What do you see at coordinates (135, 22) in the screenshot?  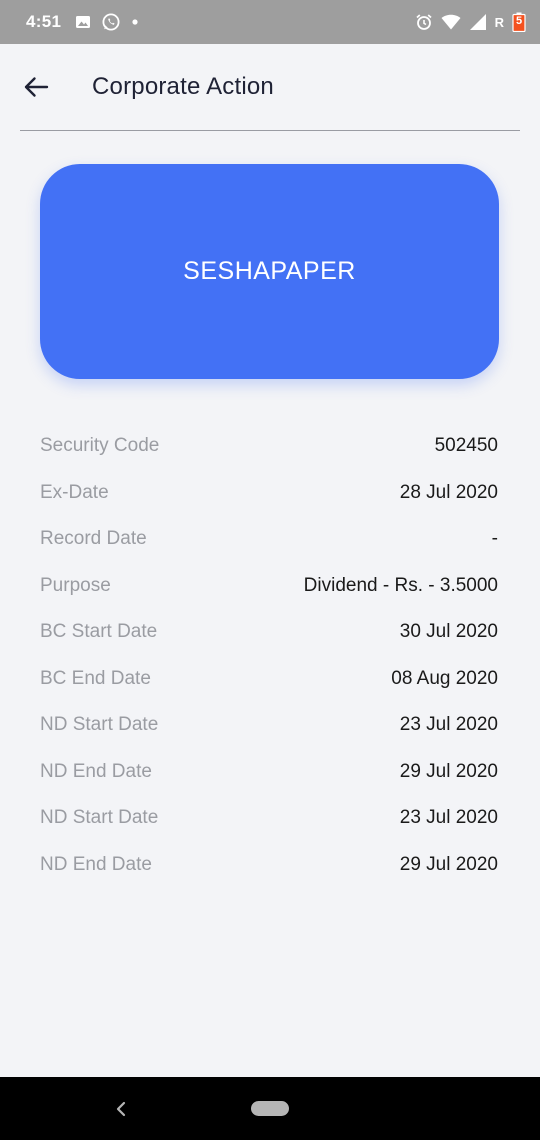 I see `dot-icon` at bounding box center [135, 22].